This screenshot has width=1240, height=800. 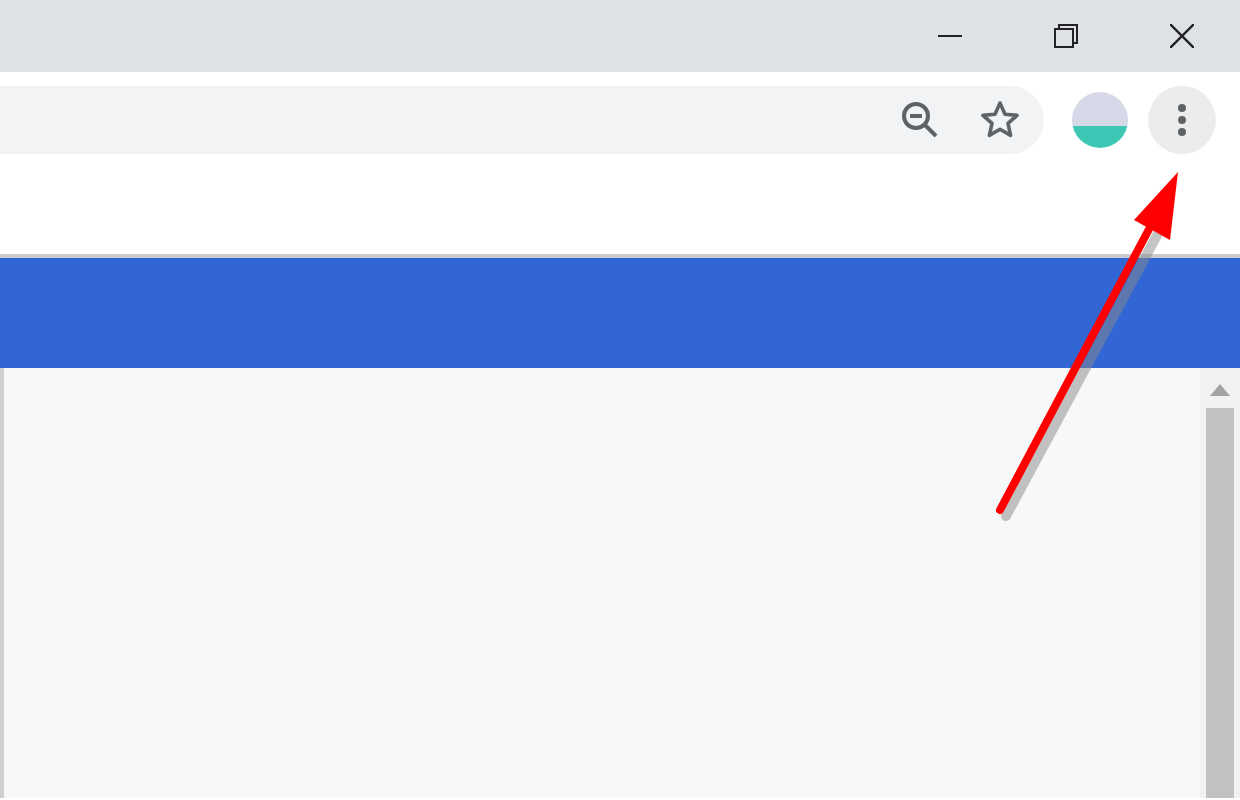 What do you see at coordinates (1066, 36) in the screenshot?
I see `restore-icon` at bounding box center [1066, 36].